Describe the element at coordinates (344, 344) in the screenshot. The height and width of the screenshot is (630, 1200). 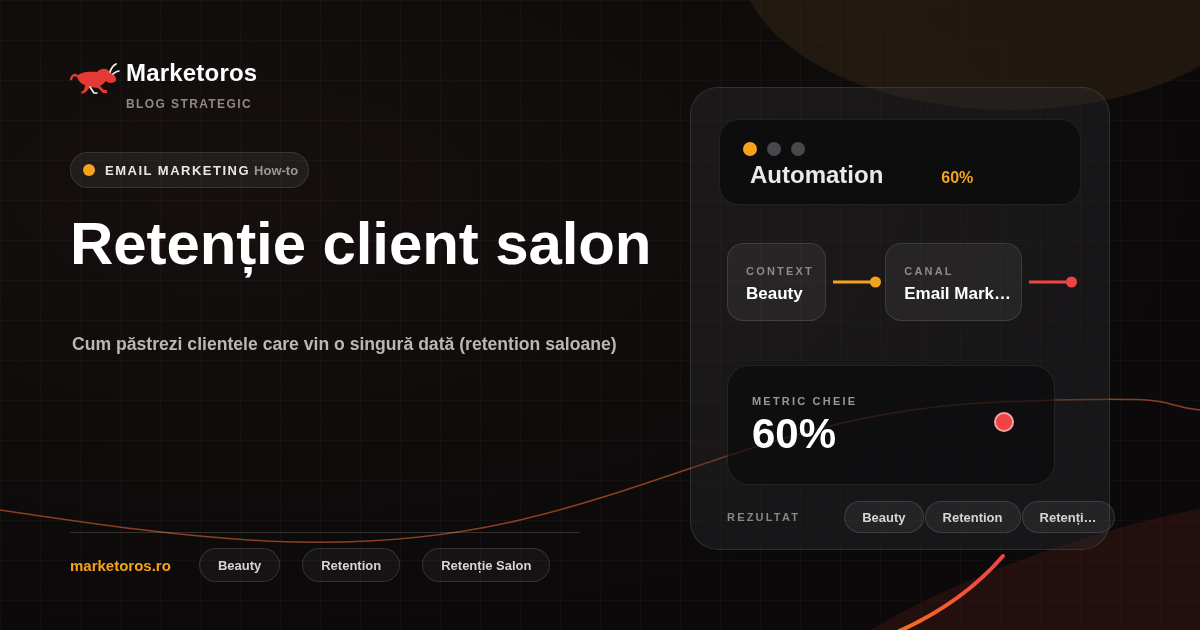
I see `subtitle: Cum păstrezi clientele care vin o singură dată (retention saloane)` at that location.